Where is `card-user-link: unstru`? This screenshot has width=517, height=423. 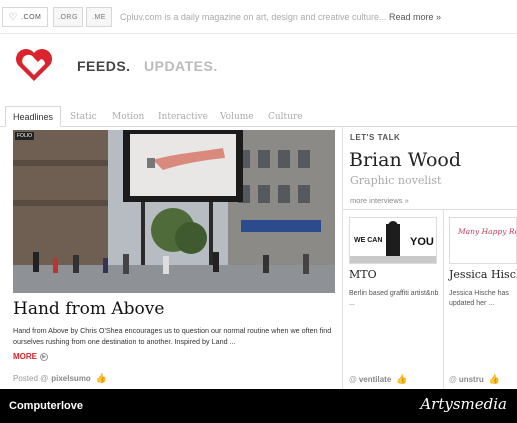 card-user-link: unstru is located at coordinates (471, 379).